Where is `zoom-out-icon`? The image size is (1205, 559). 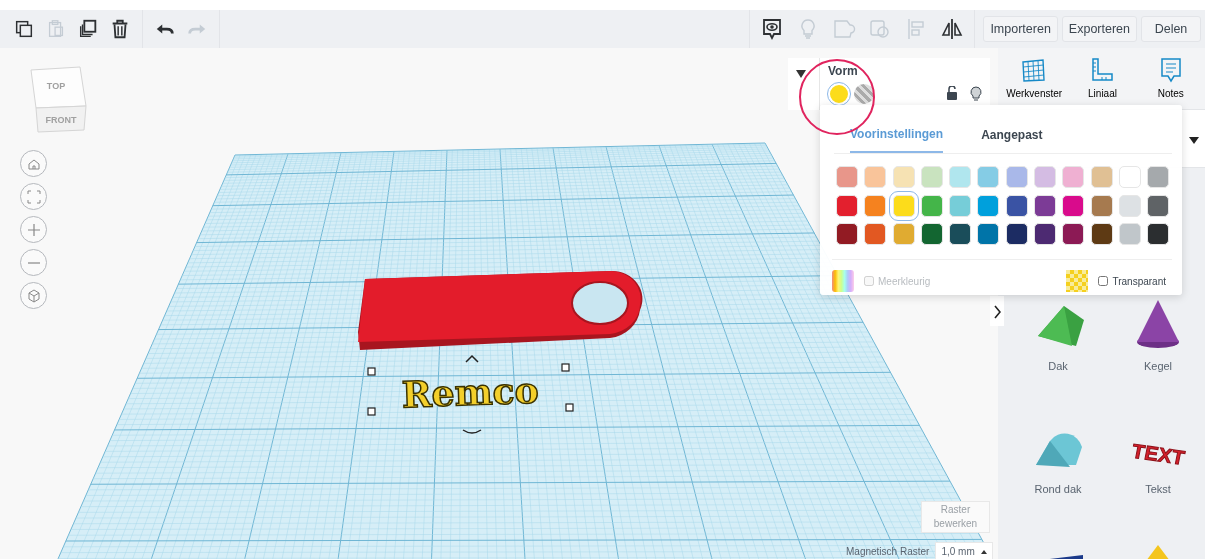
zoom-out-icon is located at coordinates (33, 262).